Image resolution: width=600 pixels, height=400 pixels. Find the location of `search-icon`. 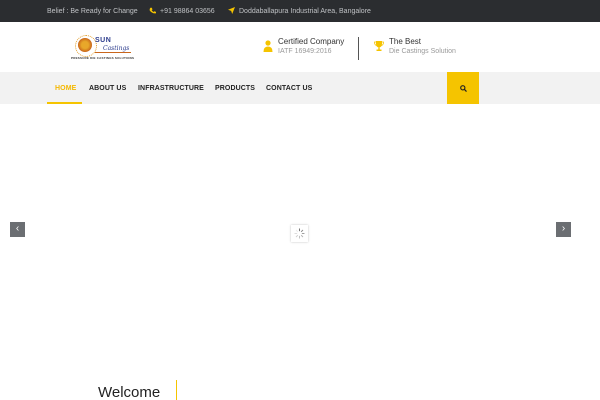

search-icon is located at coordinates (463, 88).